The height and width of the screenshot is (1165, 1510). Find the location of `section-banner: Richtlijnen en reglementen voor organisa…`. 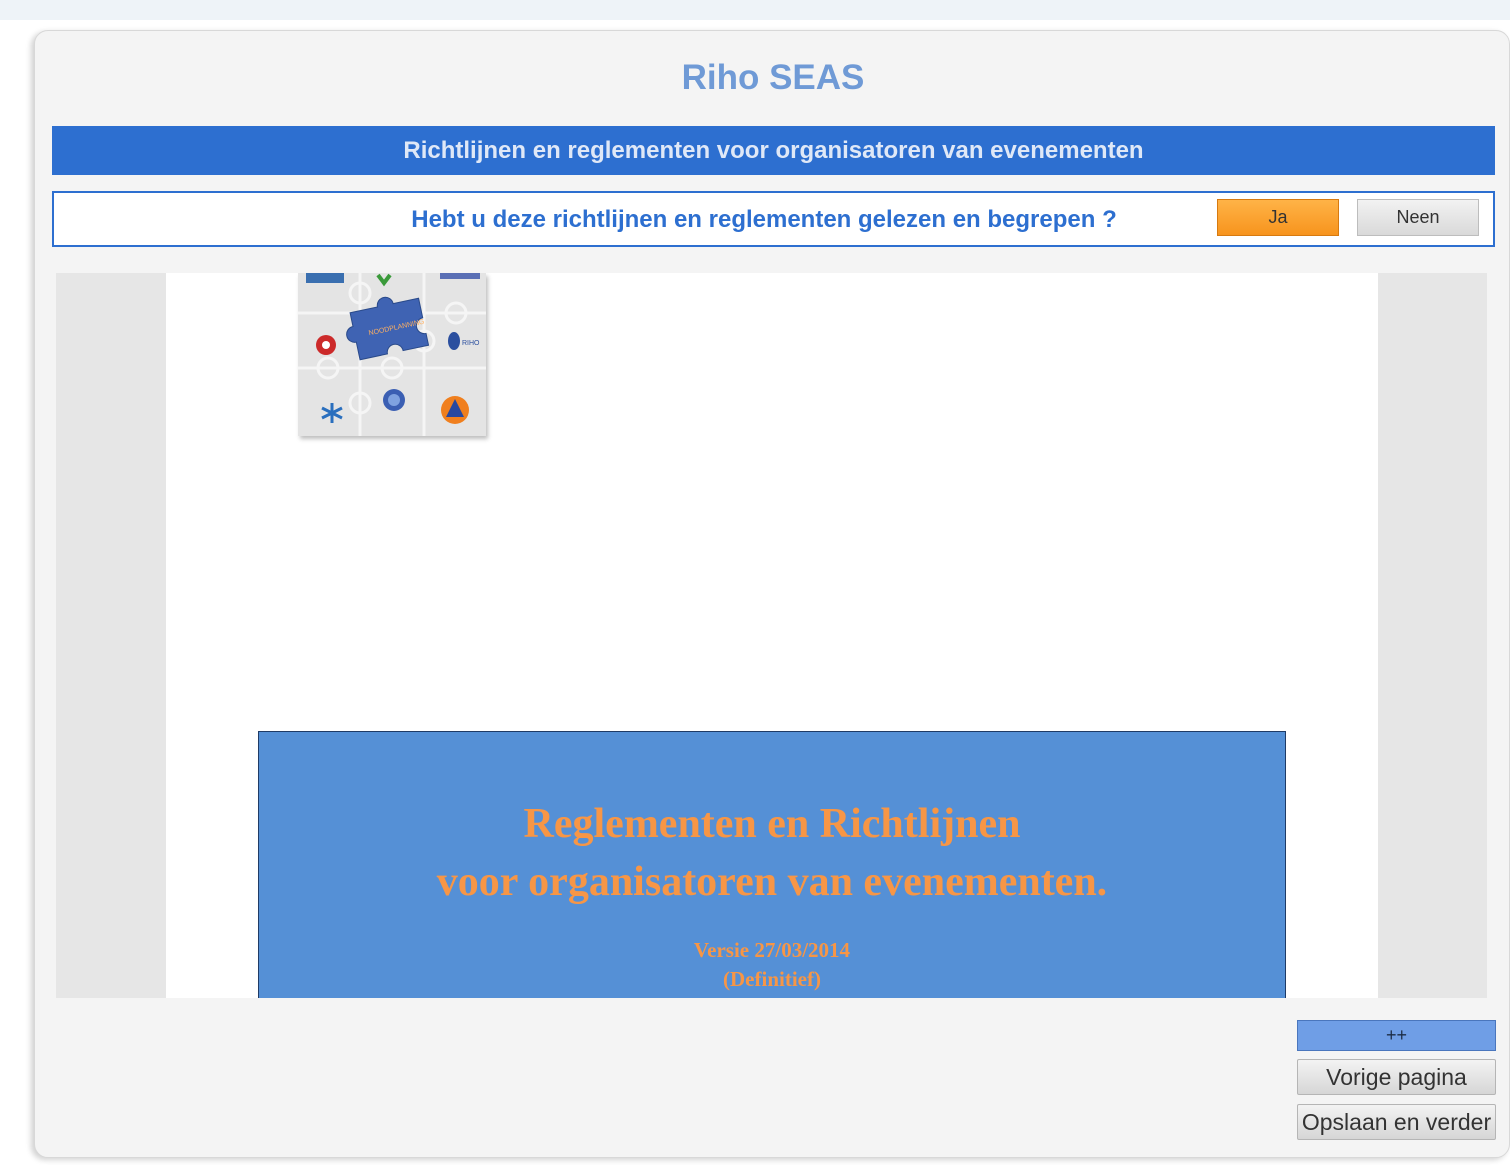

section-banner: Richtlijnen en reglementen voor organisa… is located at coordinates (773, 150).